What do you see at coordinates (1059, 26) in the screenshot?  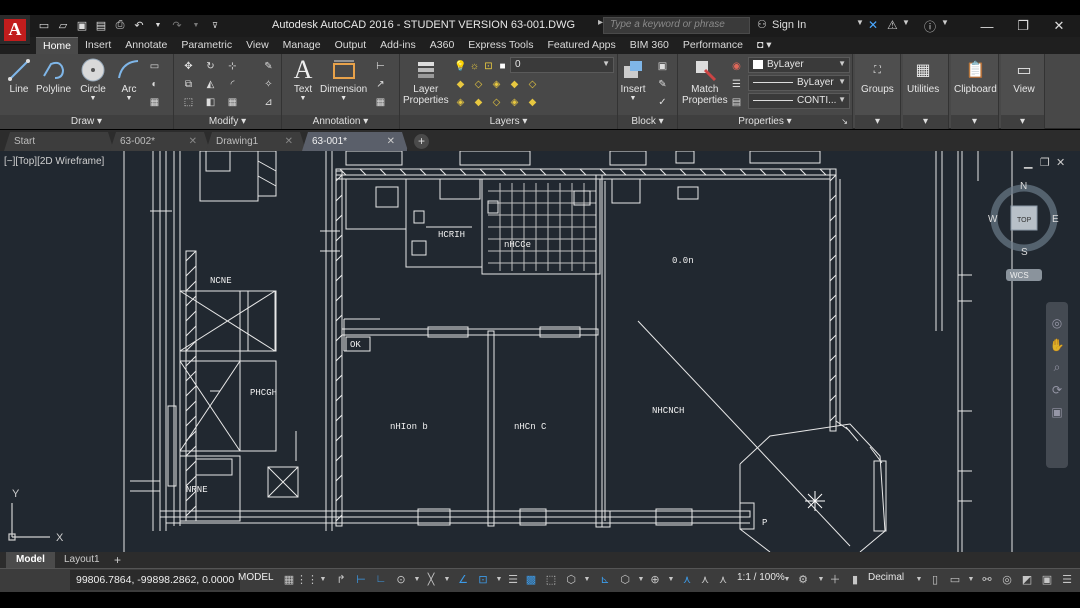 I see `close-icon: ✕` at bounding box center [1059, 26].